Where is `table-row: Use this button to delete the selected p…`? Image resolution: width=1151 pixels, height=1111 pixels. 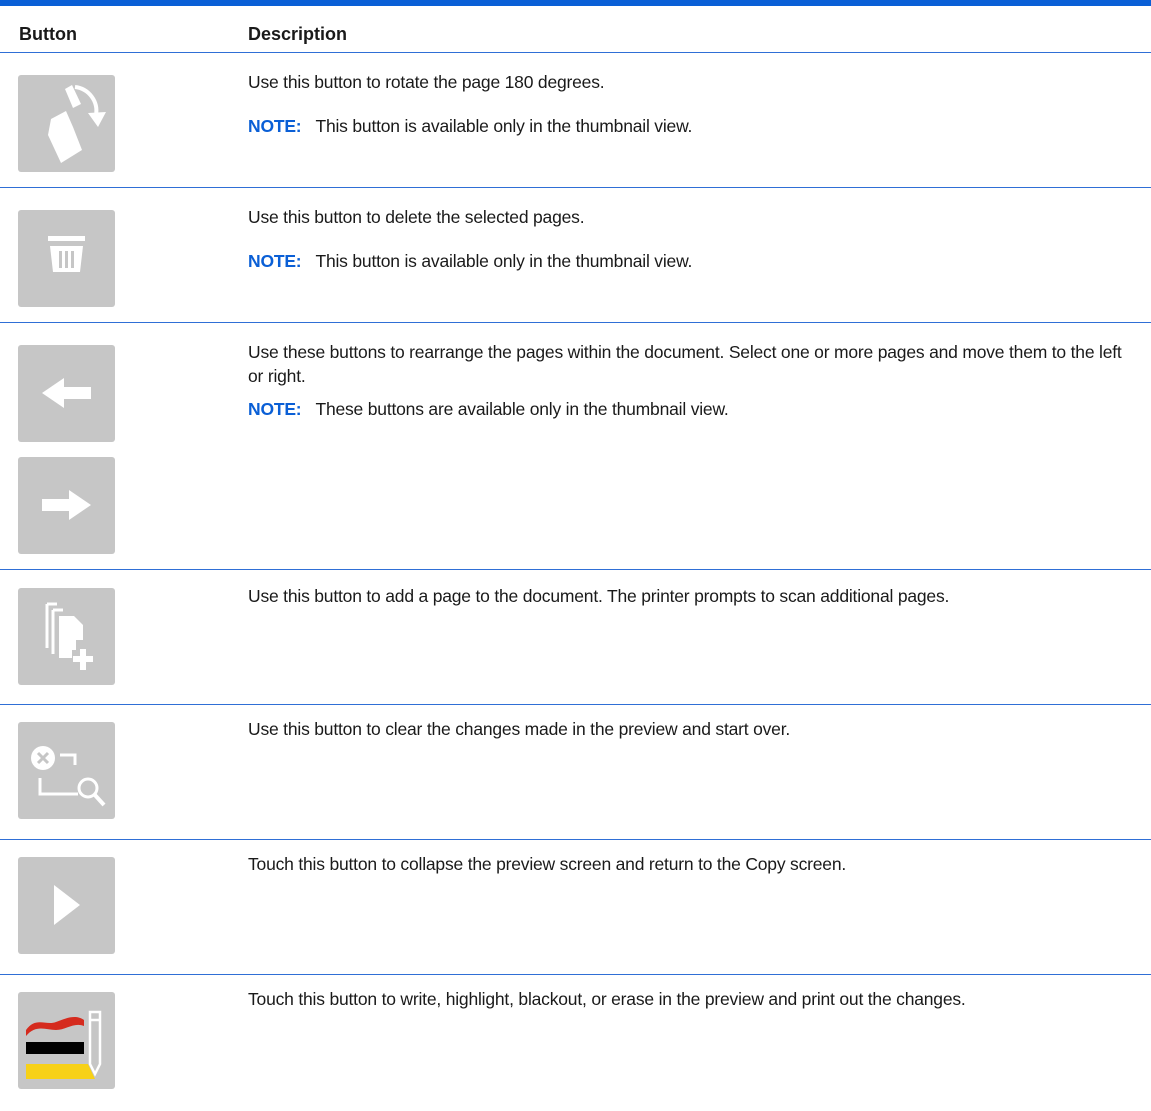 table-row: Use this button to delete the selected p… is located at coordinates (575, 255).